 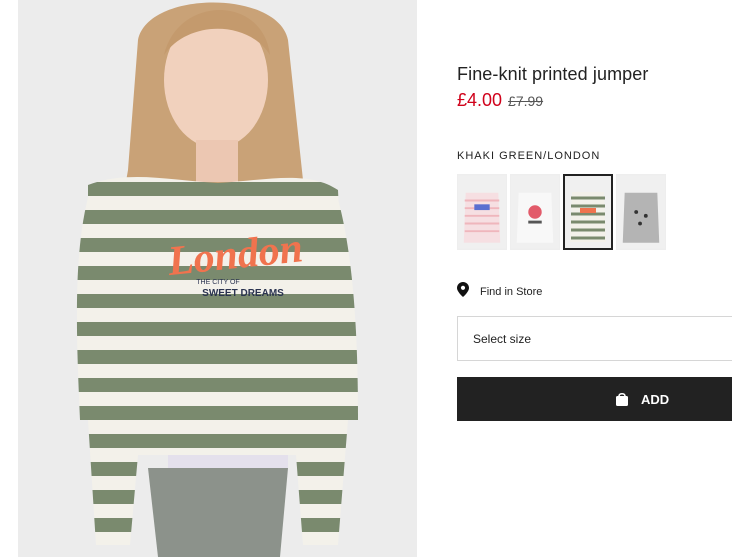 I want to click on svg-text: SWEET DREAMS, so click(x=243, y=293).